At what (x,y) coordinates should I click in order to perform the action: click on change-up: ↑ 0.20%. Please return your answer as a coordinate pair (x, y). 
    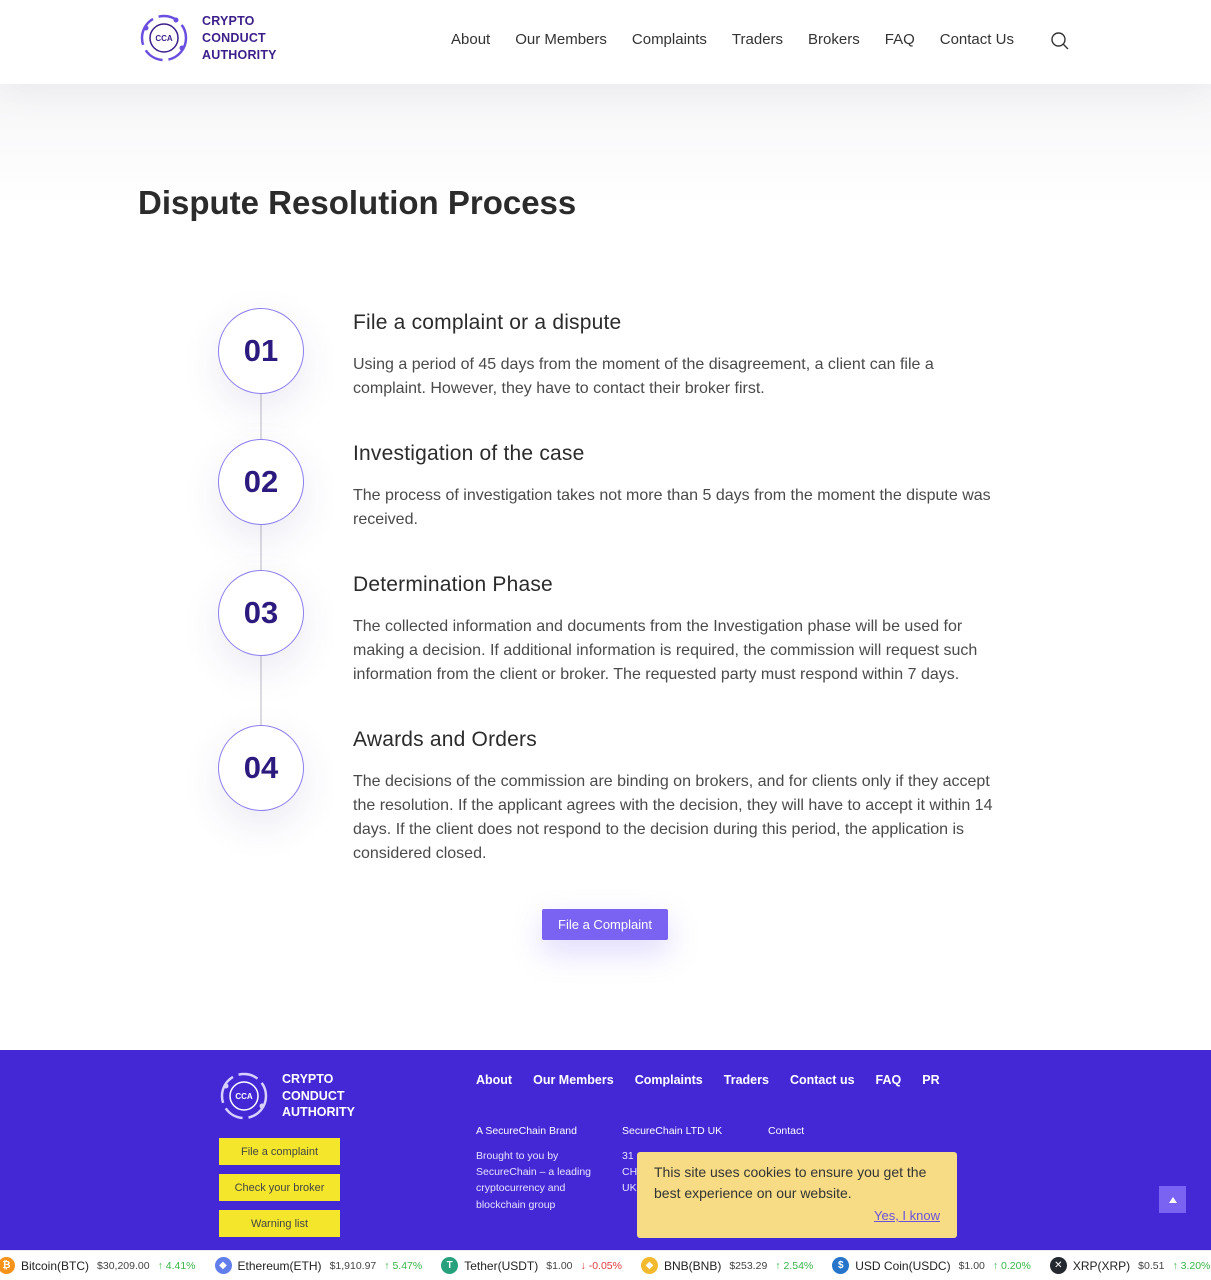
    Looking at the image, I should click on (1011, 1265).